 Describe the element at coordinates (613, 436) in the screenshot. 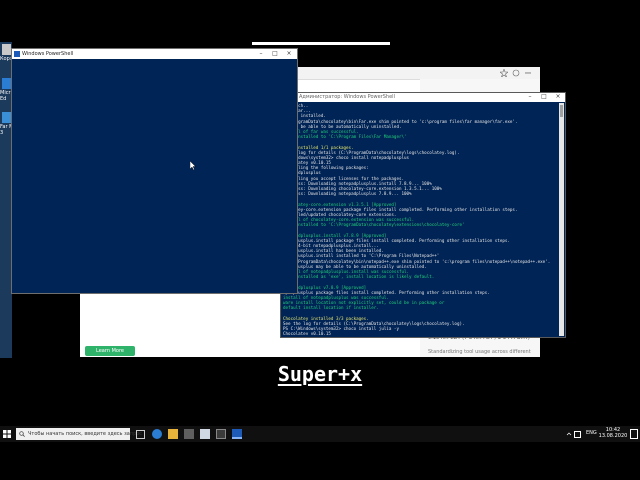

I see `clock-date: 13.08.2020` at that location.